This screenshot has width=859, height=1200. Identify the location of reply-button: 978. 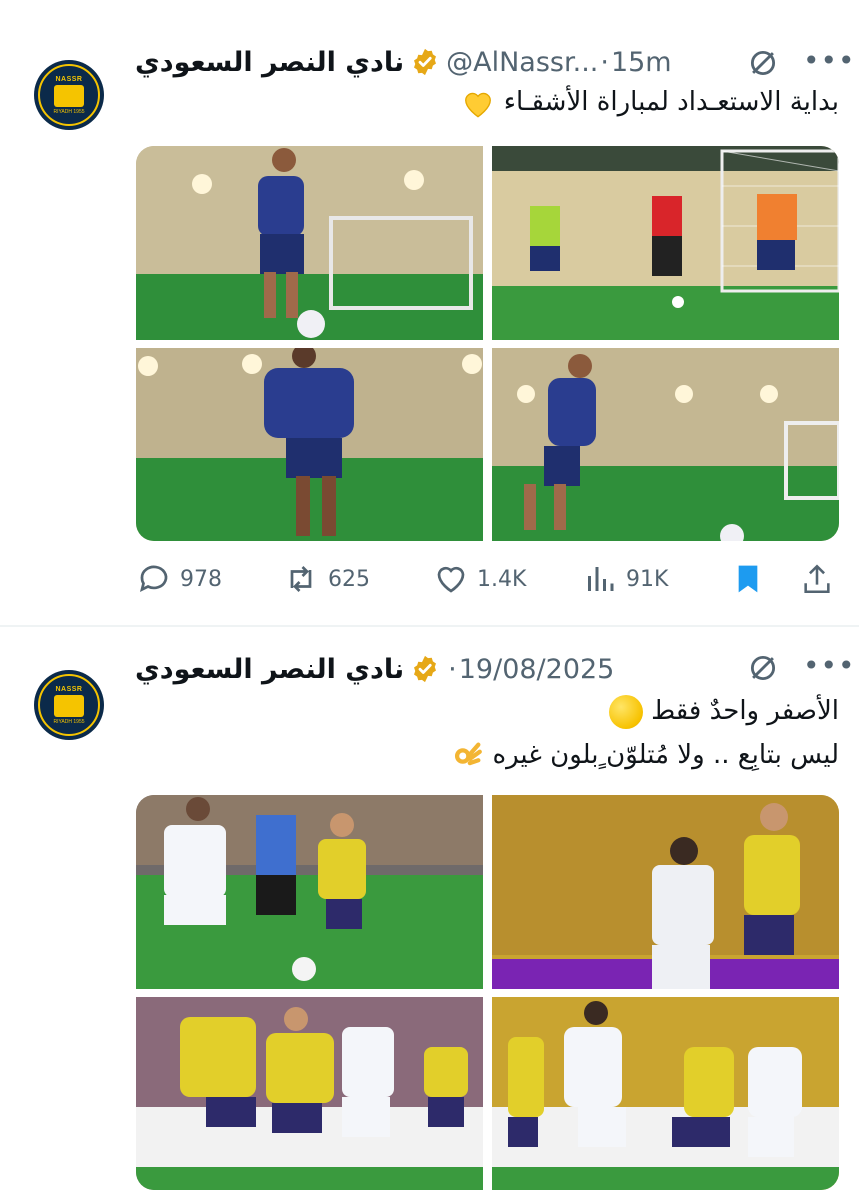
(179, 579).